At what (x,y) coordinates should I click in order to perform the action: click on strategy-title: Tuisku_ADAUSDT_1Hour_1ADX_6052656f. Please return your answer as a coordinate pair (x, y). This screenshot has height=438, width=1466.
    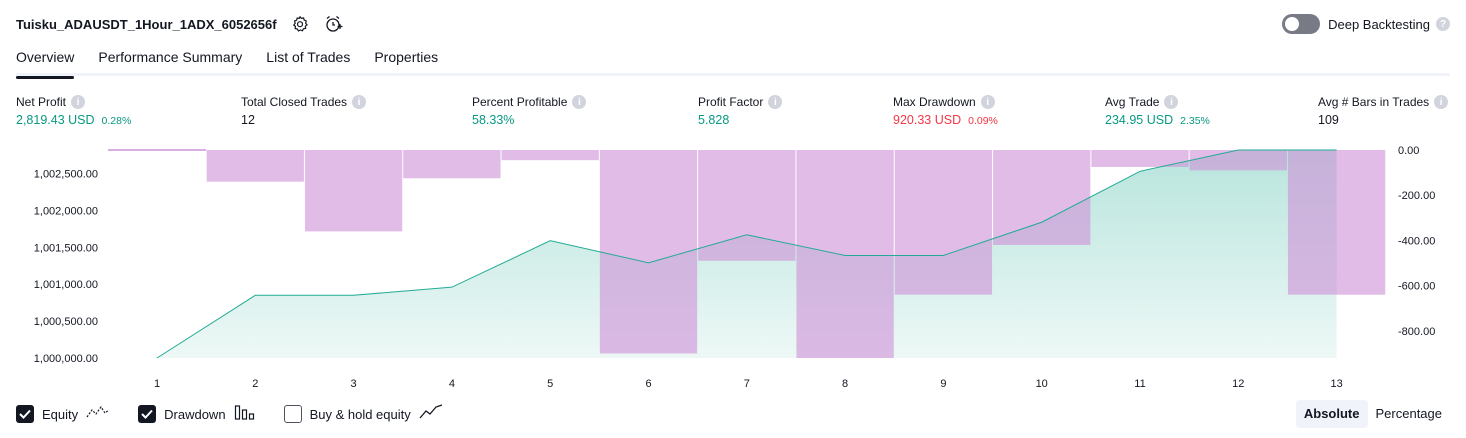
    Looking at the image, I should click on (146, 24).